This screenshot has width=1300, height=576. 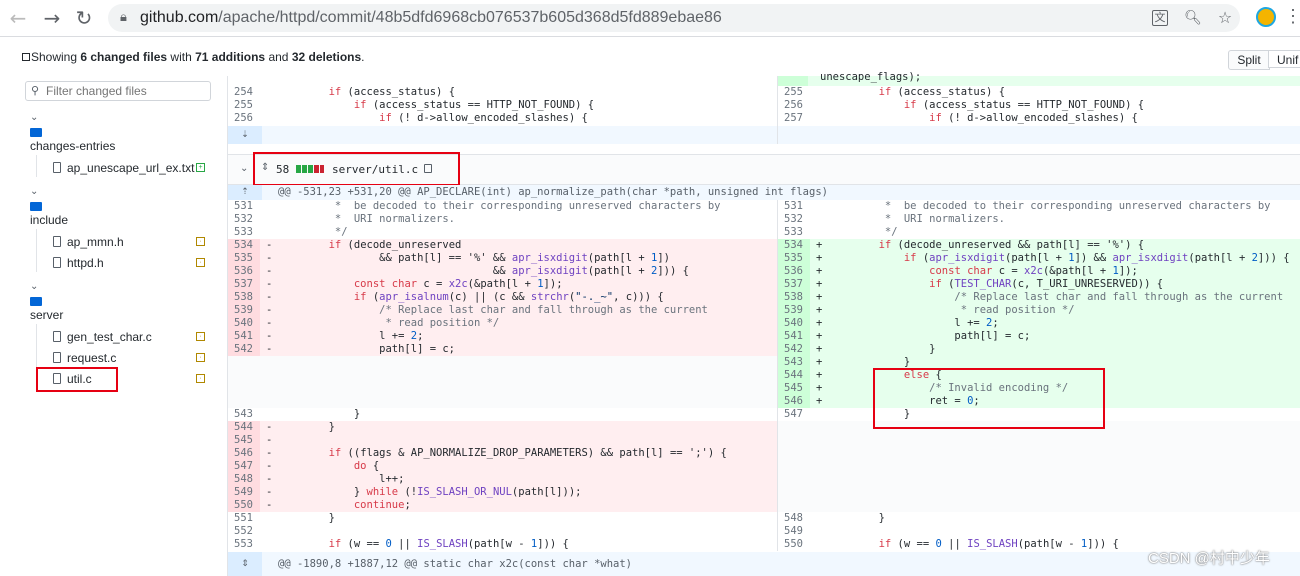 I want to click on star-icon: ☆, so click(x=1225, y=18).